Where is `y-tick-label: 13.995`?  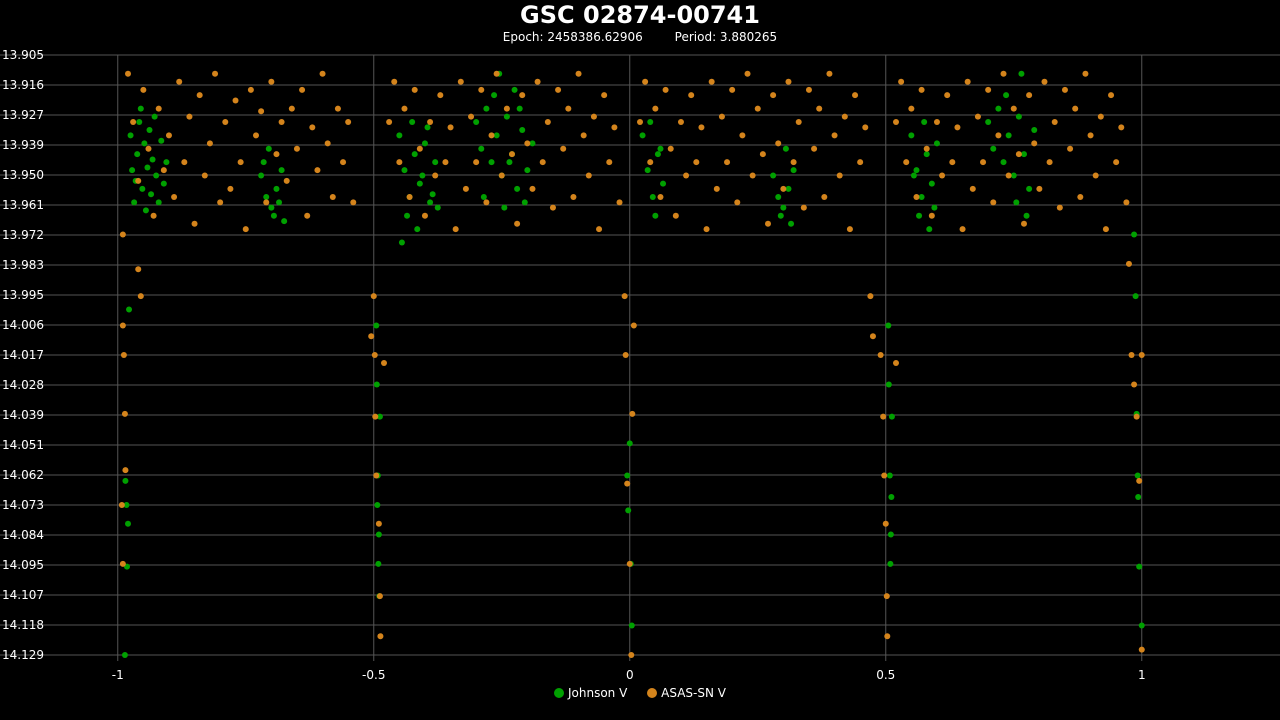 y-tick-label: 13.995 is located at coordinates (23, 295).